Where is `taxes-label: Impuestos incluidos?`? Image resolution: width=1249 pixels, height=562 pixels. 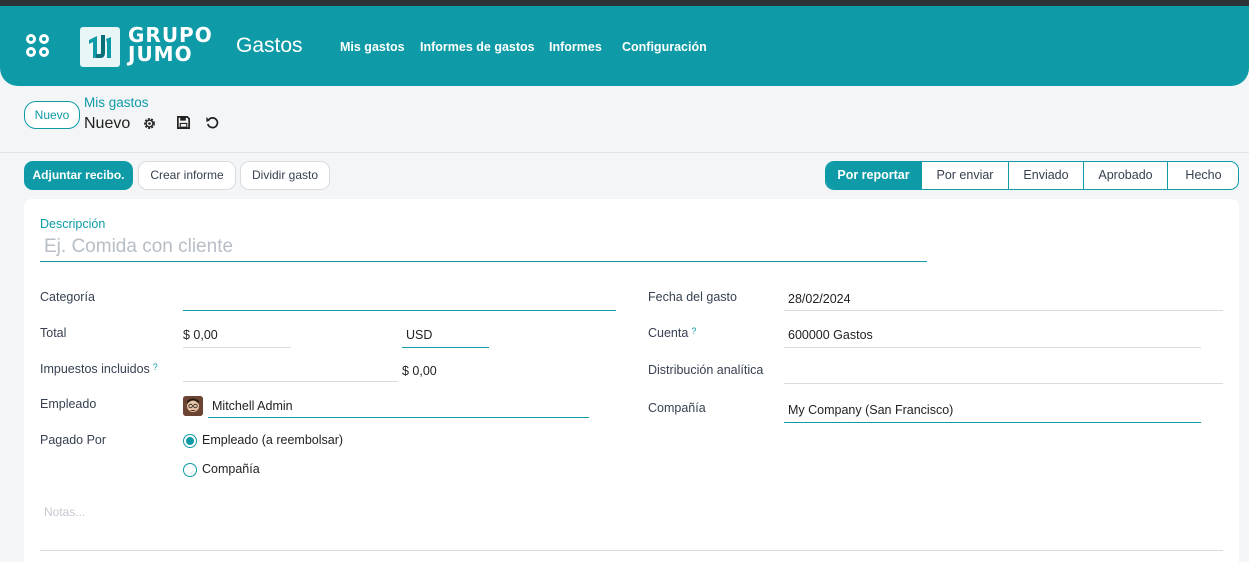 taxes-label: Impuestos incluidos? is located at coordinates (99, 369).